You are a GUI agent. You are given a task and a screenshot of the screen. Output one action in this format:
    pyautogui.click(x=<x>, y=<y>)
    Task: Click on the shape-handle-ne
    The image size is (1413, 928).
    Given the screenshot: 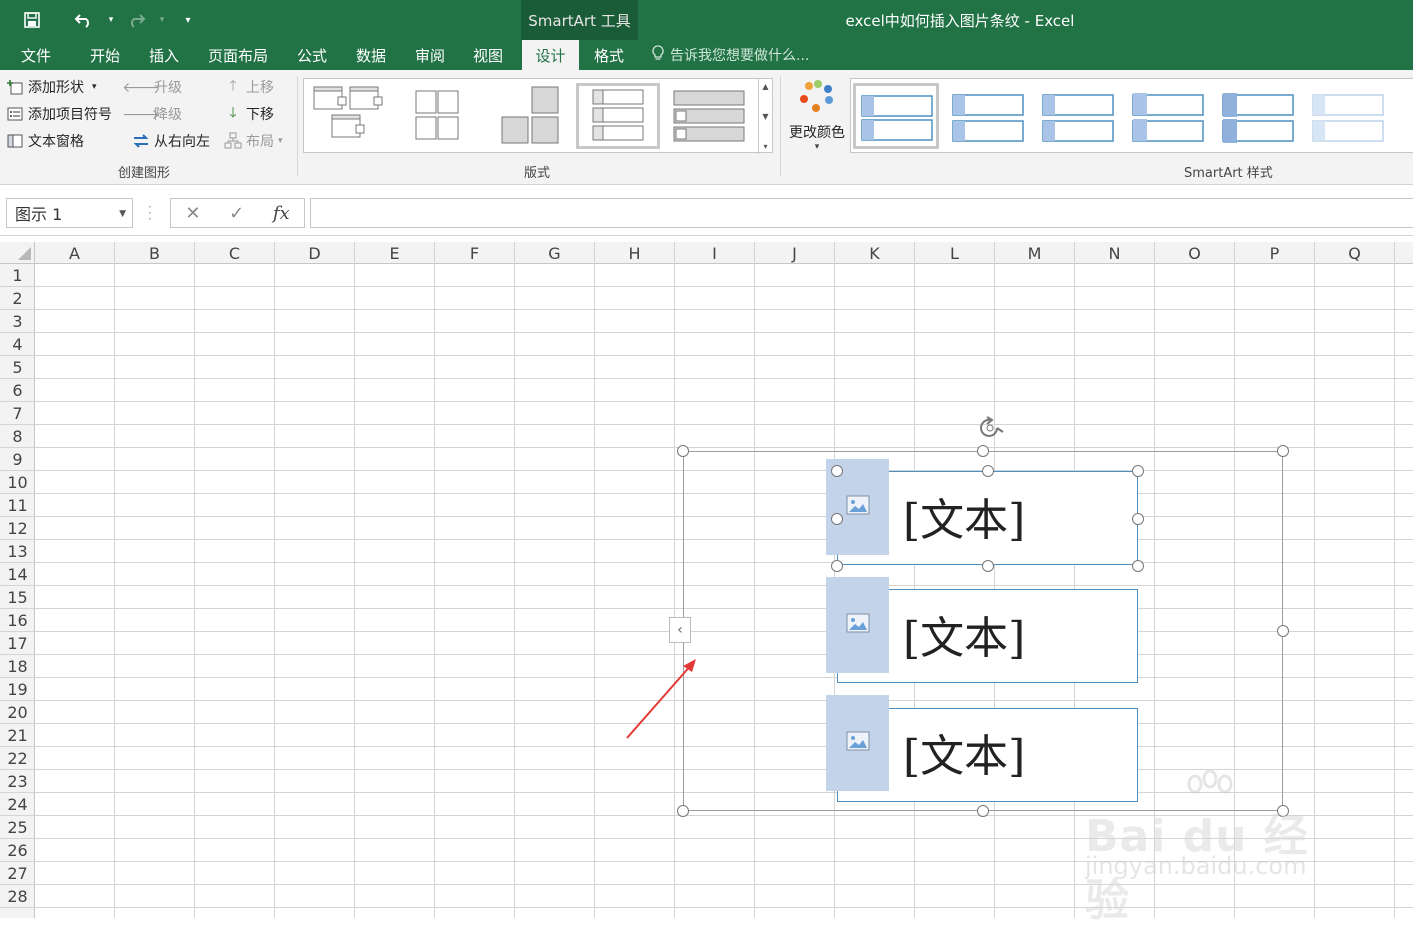 What is the action you would take?
    pyautogui.click(x=1138, y=471)
    